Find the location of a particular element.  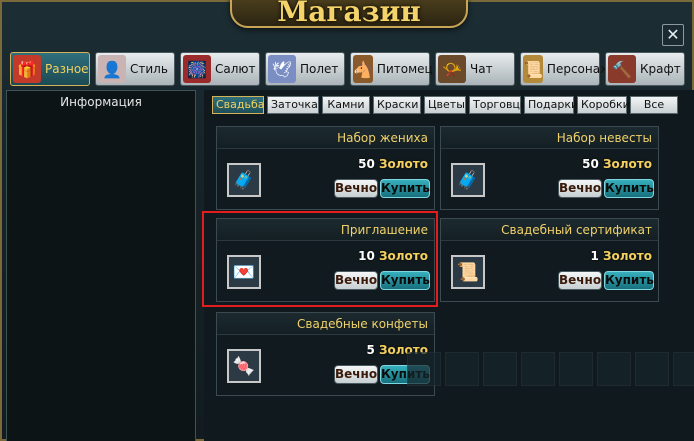

background-inventory is located at coordinates (550, 396).